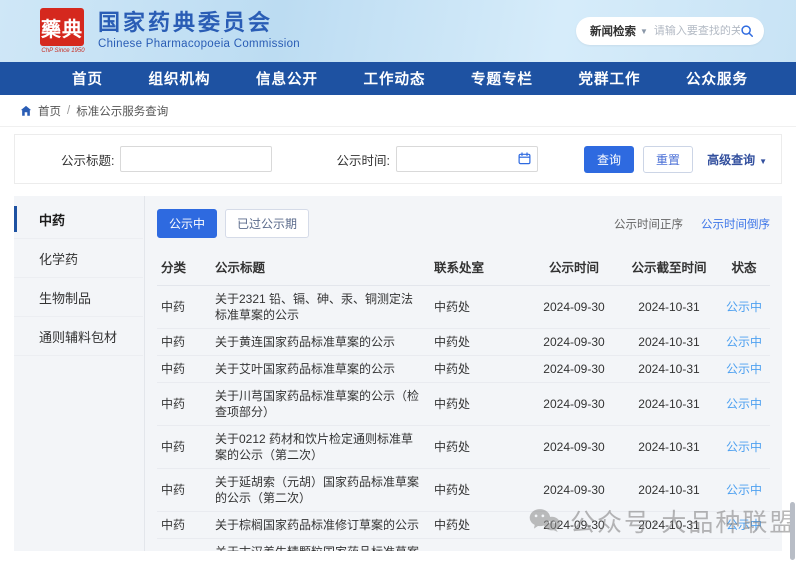  What do you see at coordinates (63, 51) in the screenshot?
I see `seal-caption: ChP Since 1950` at bounding box center [63, 51].